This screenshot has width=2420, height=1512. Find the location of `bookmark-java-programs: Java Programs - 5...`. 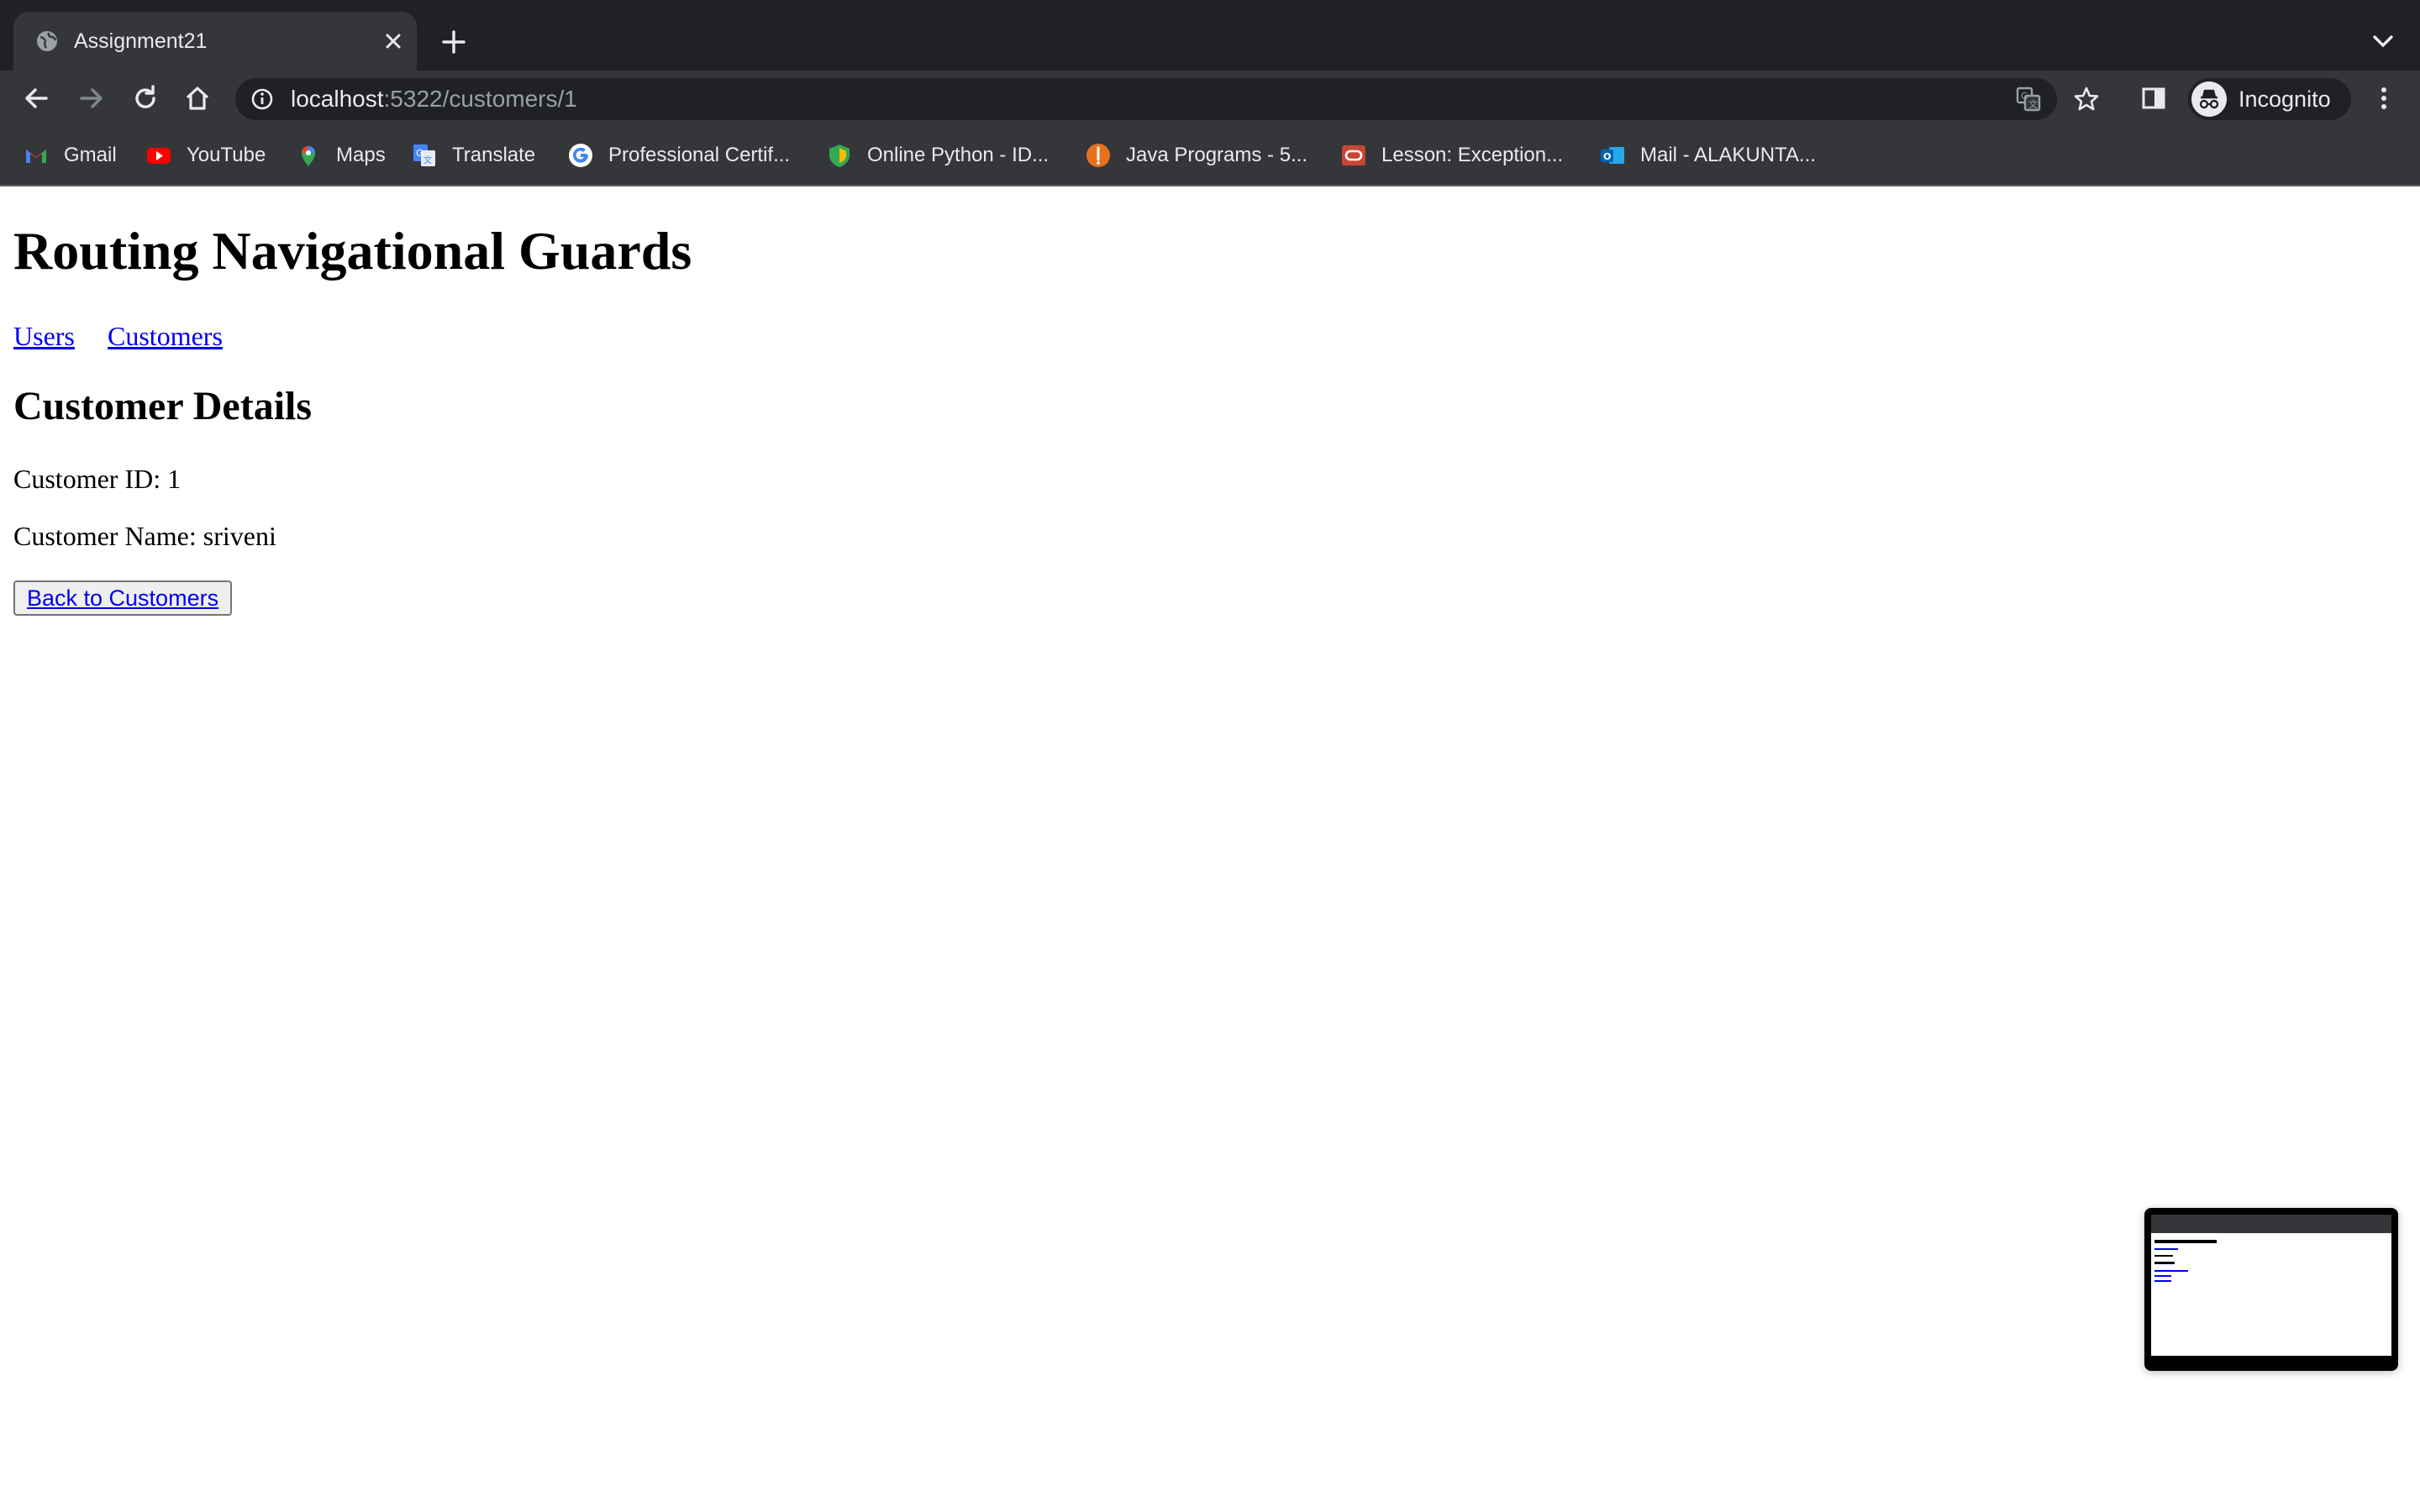

bookmark-java-programs: Java Programs - 5... is located at coordinates (1196, 155).